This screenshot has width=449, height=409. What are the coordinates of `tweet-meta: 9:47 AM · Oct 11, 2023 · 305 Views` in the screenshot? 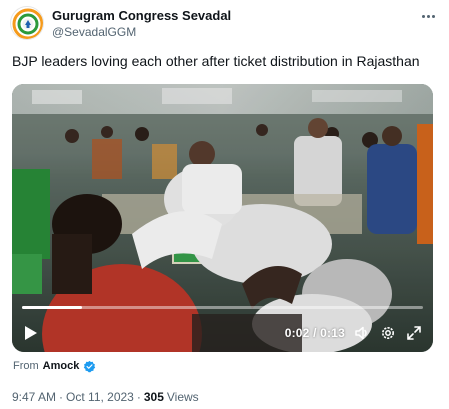 It's located at (105, 397).